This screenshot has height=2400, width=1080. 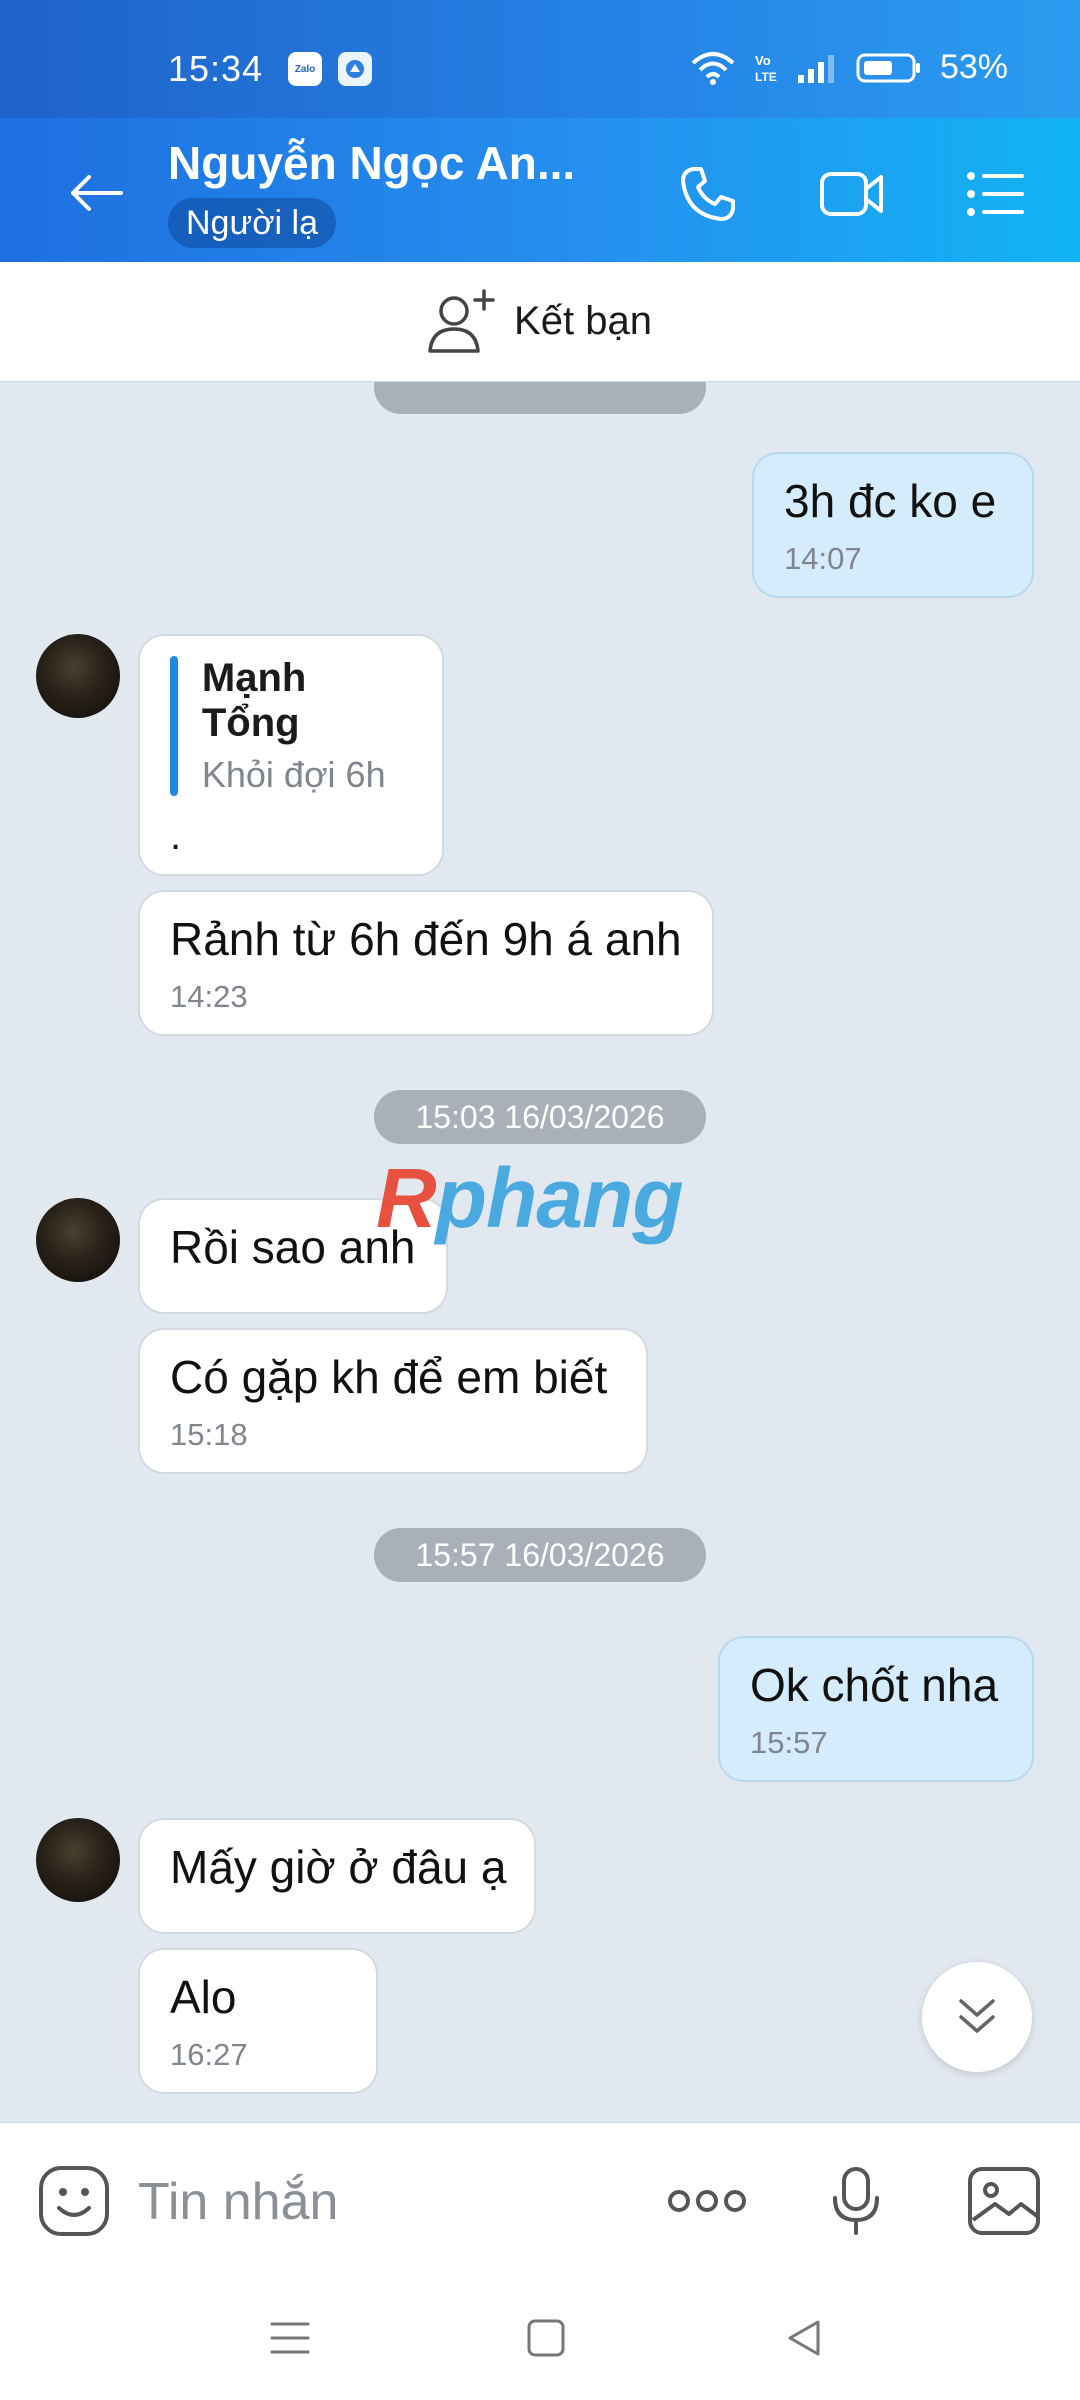 What do you see at coordinates (763, 60) in the screenshot?
I see `svg-text: Vo` at bounding box center [763, 60].